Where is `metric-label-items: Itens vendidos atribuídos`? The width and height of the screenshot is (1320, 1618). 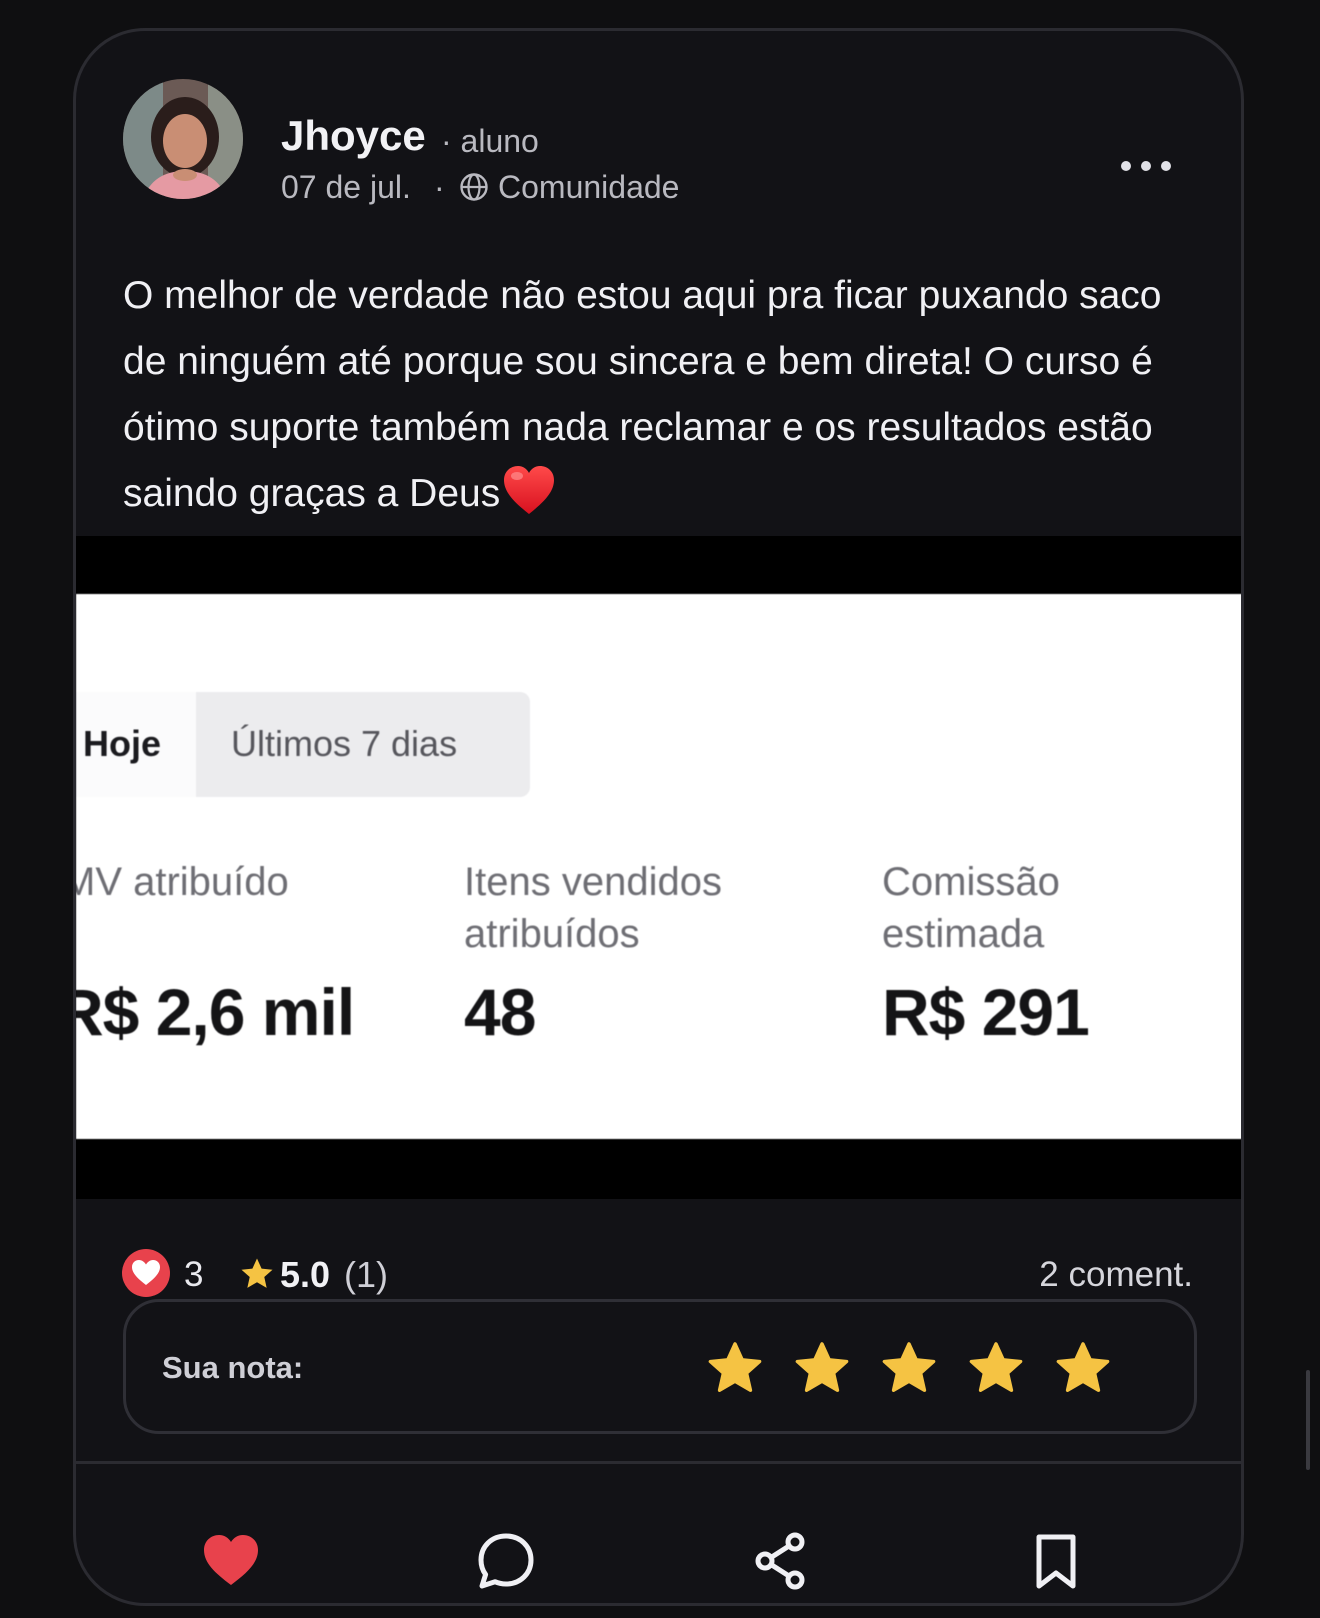 metric-label-items: Itens vendidos atribuídos is located at coordinates (593, 908).